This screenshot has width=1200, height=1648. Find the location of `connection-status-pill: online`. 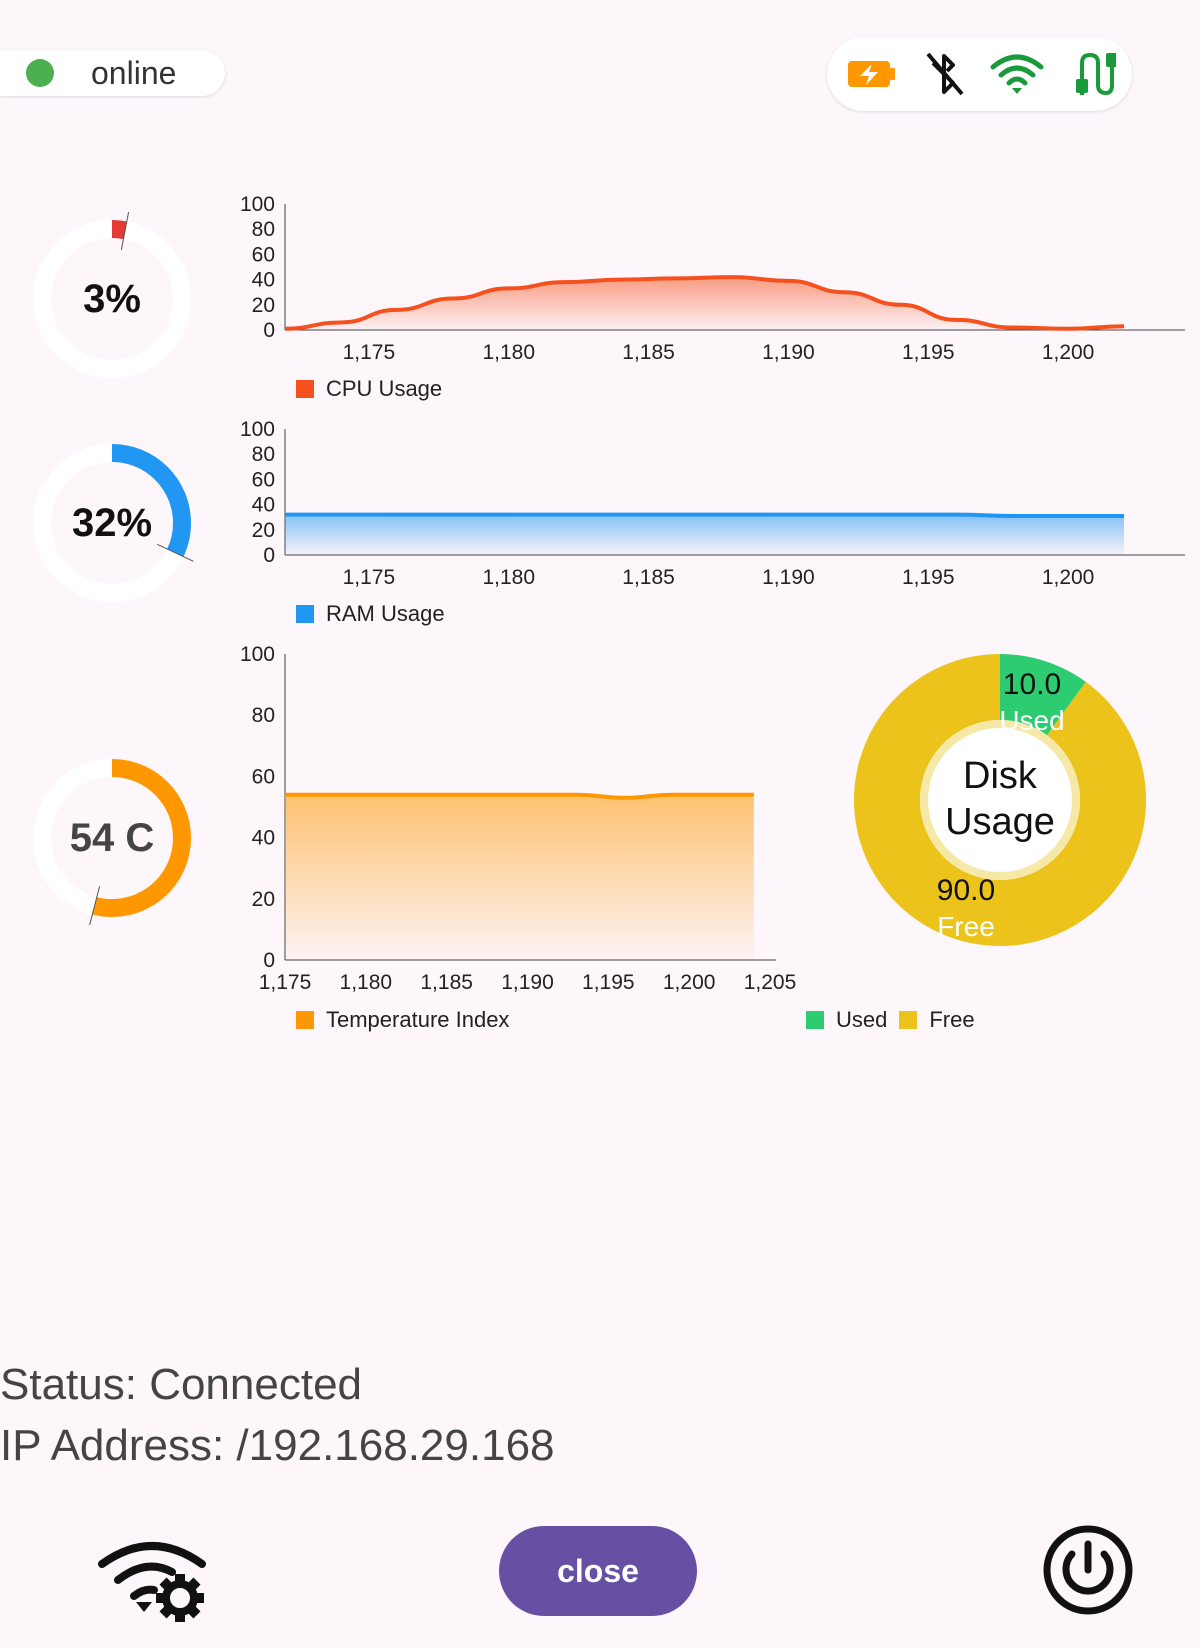

connection-status-pill: online is located at coordinates (112, 73).